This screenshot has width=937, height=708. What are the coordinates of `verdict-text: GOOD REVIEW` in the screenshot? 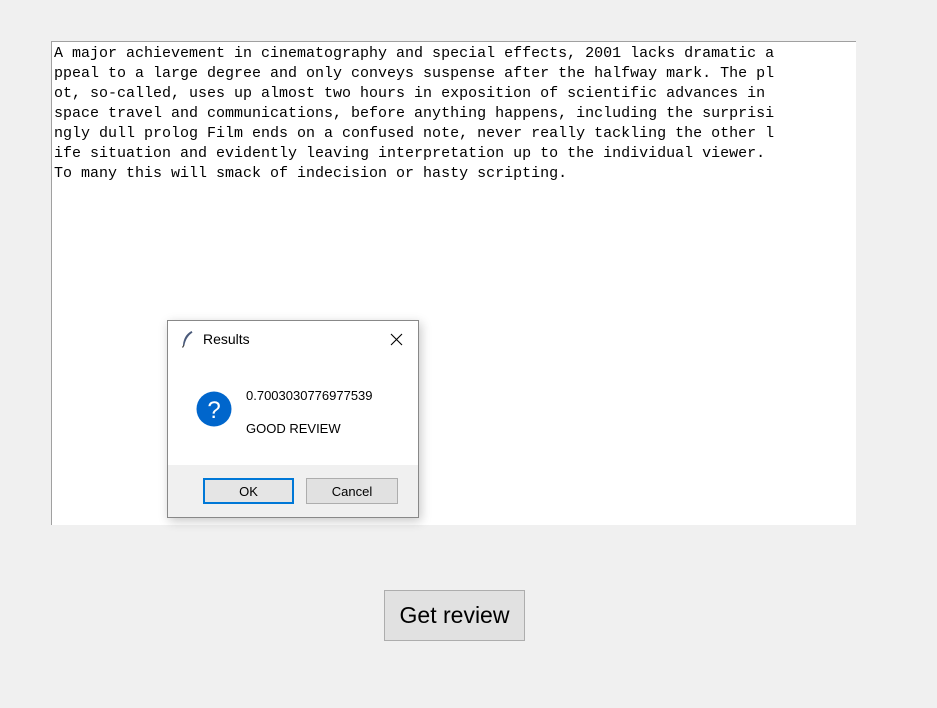 It's located at (293, 428).